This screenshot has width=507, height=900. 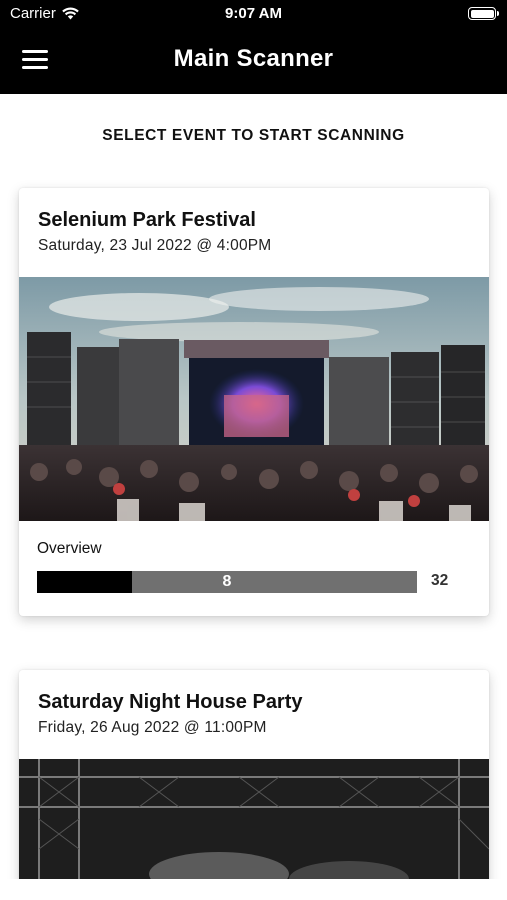 I want to click on page-title: Main Scanner, so click(x=253, y=58).